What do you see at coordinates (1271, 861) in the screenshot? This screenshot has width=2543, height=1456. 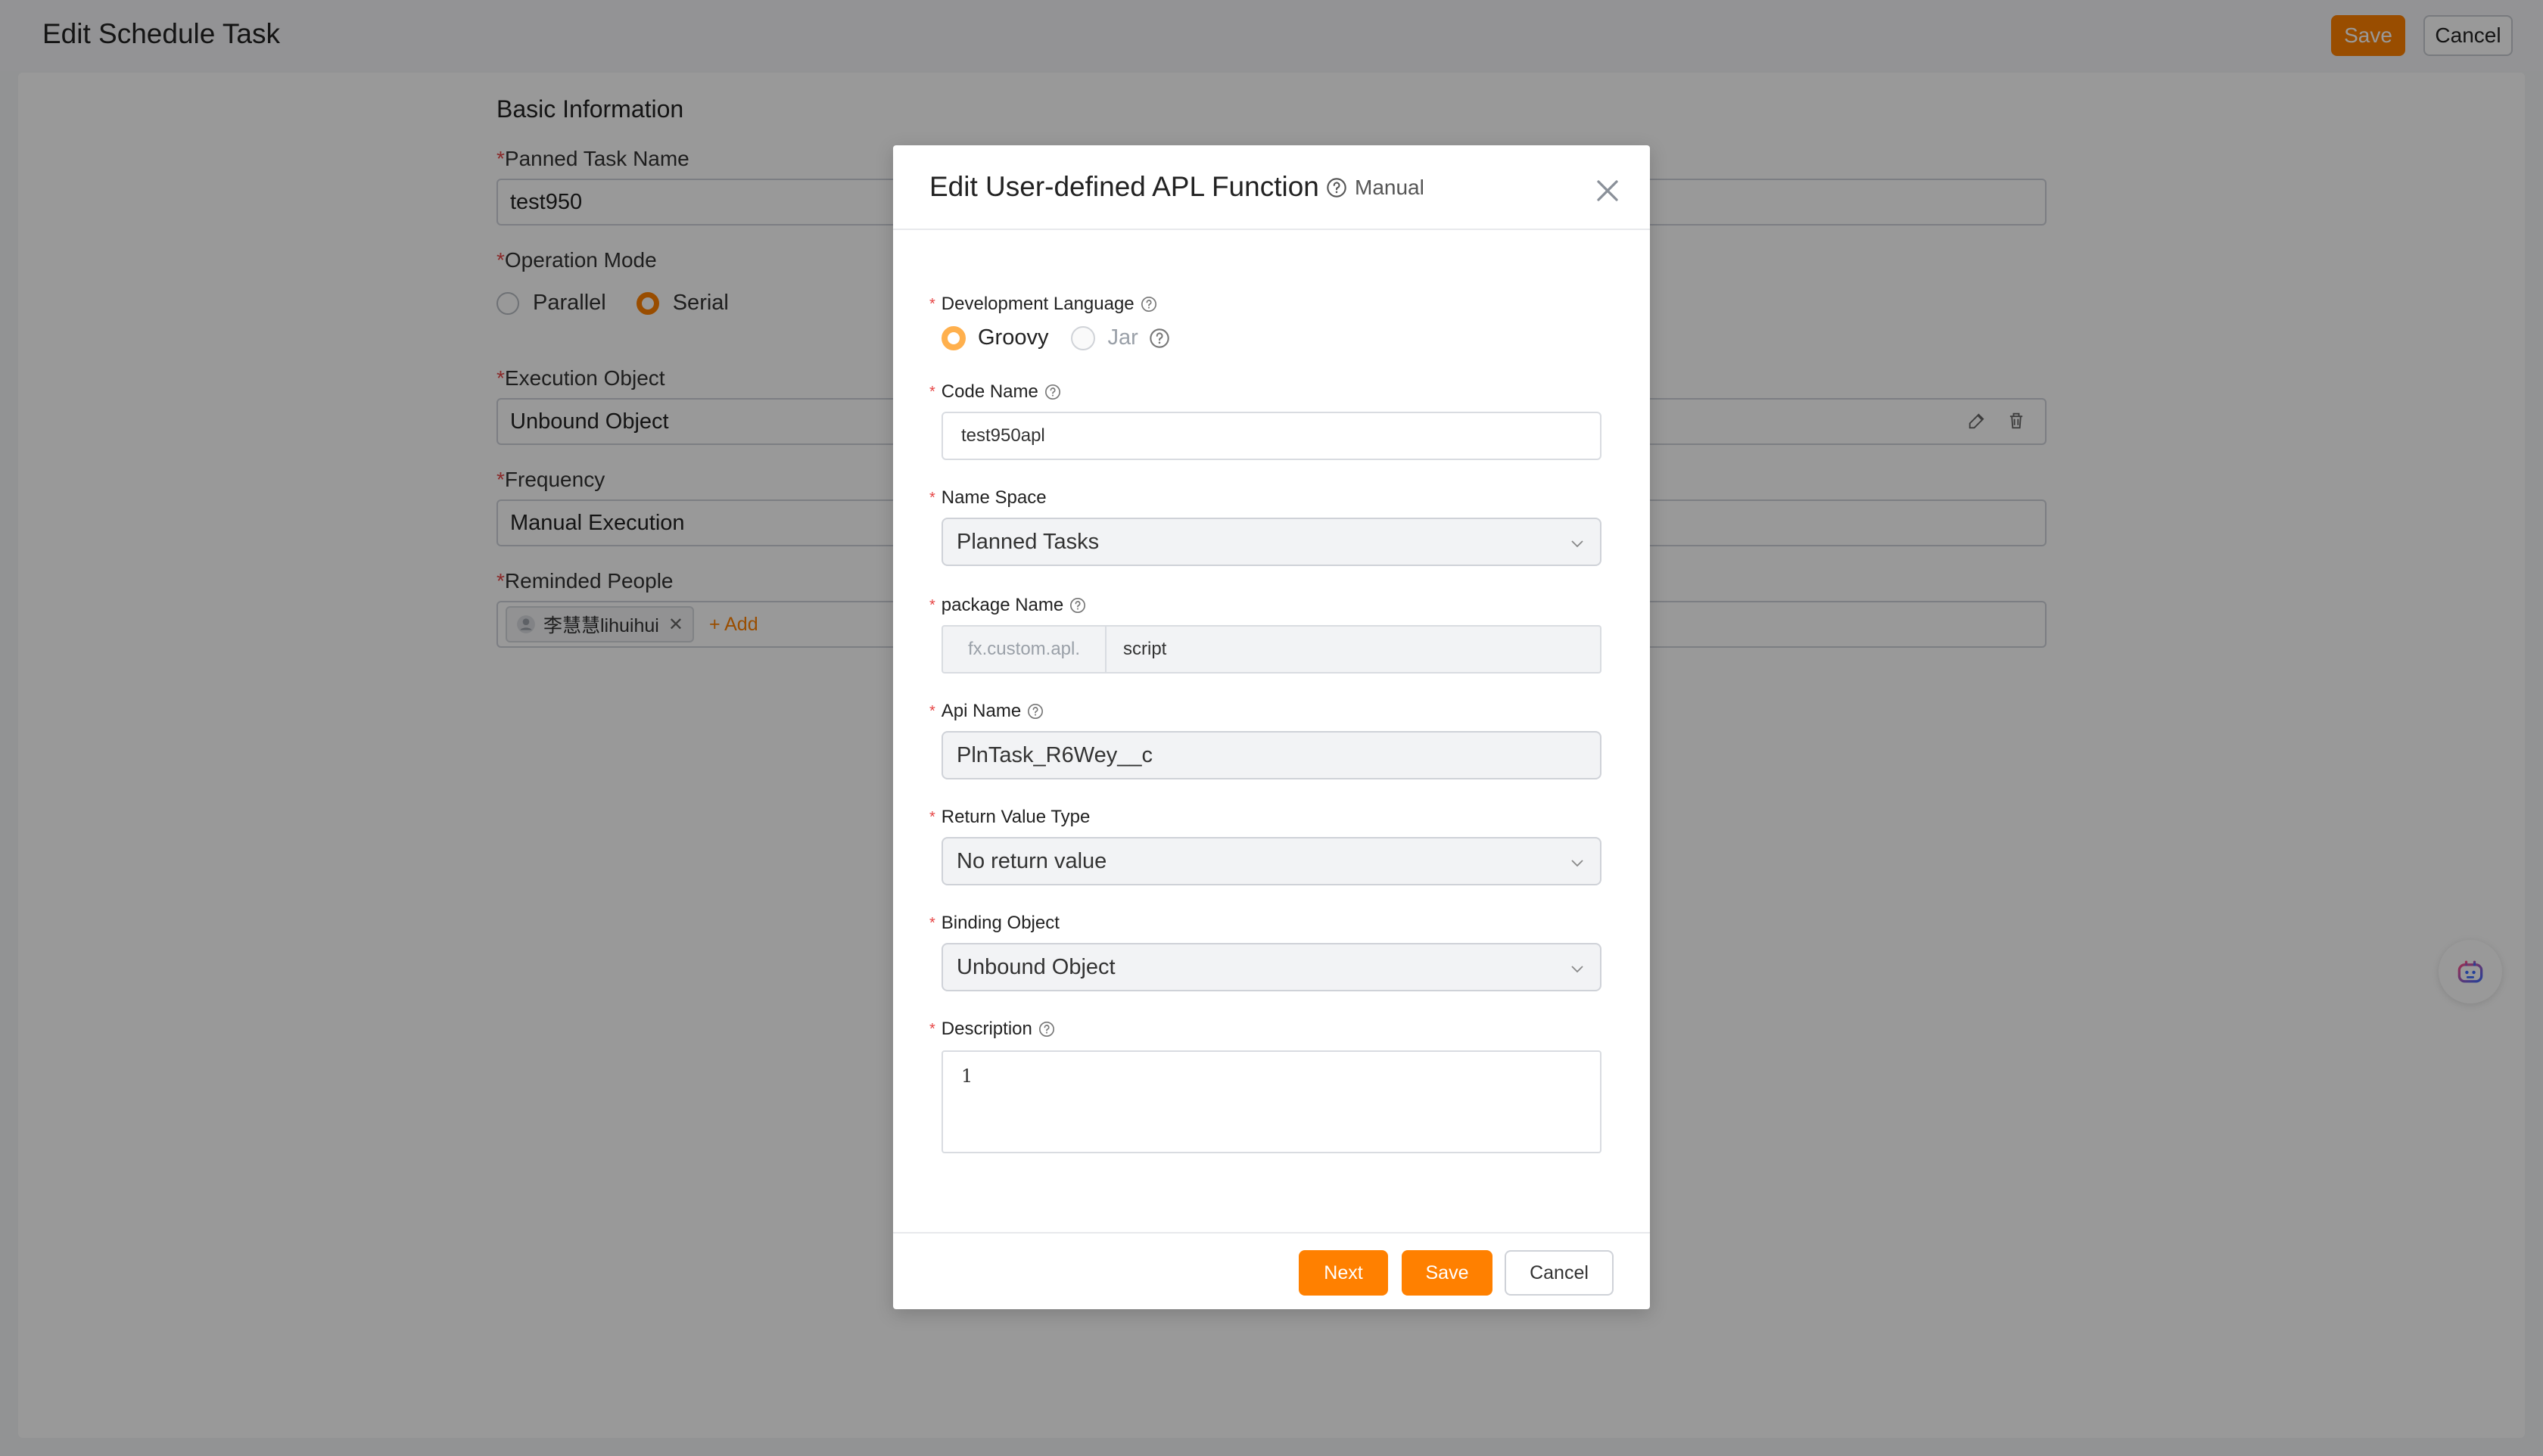 I see `return-type-select: No return value` at bounding box center [1271, 861].